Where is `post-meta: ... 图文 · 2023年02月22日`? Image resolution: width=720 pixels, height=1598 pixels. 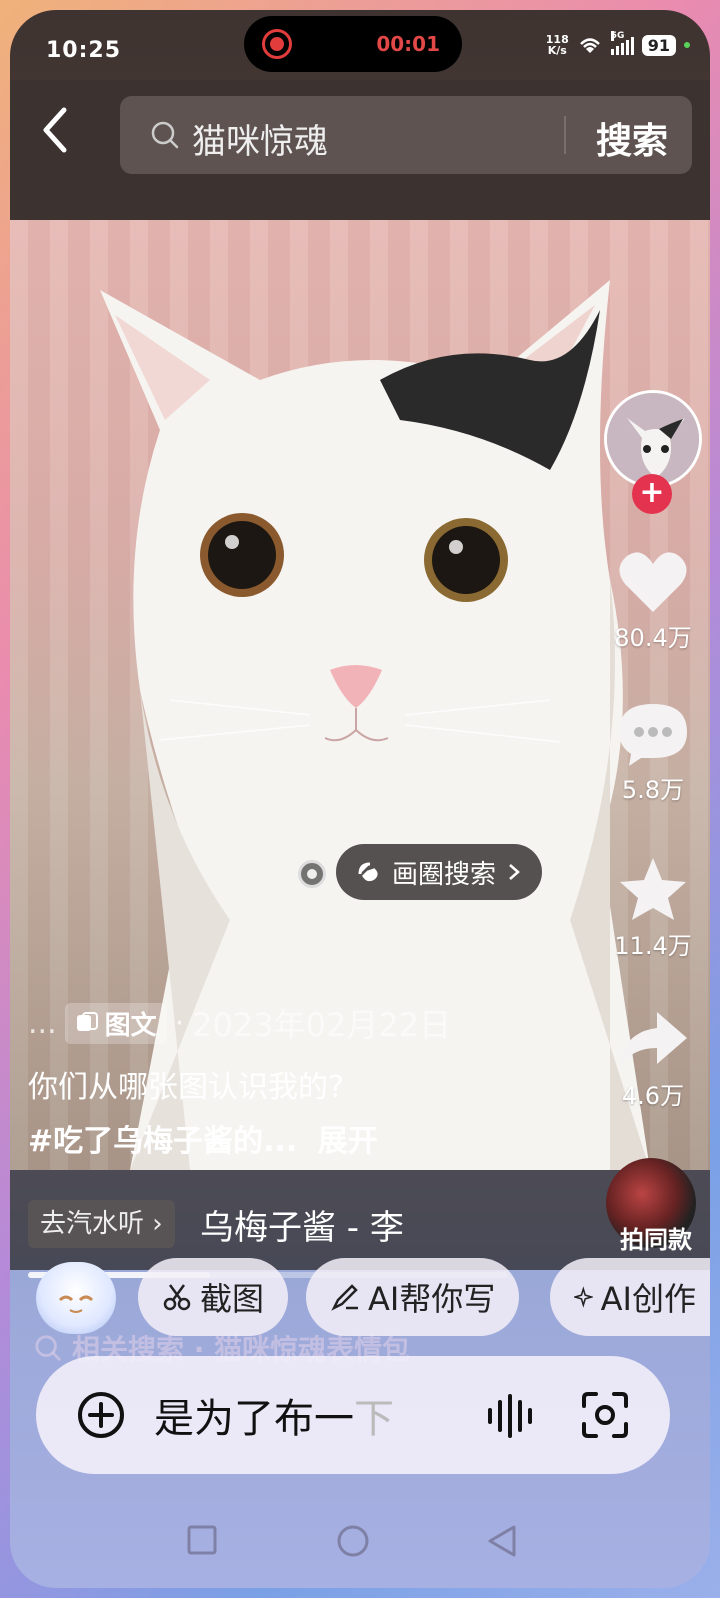 post-meta: ... 图文 · 2023年02月22日 is located at coordinates (308, 1023).